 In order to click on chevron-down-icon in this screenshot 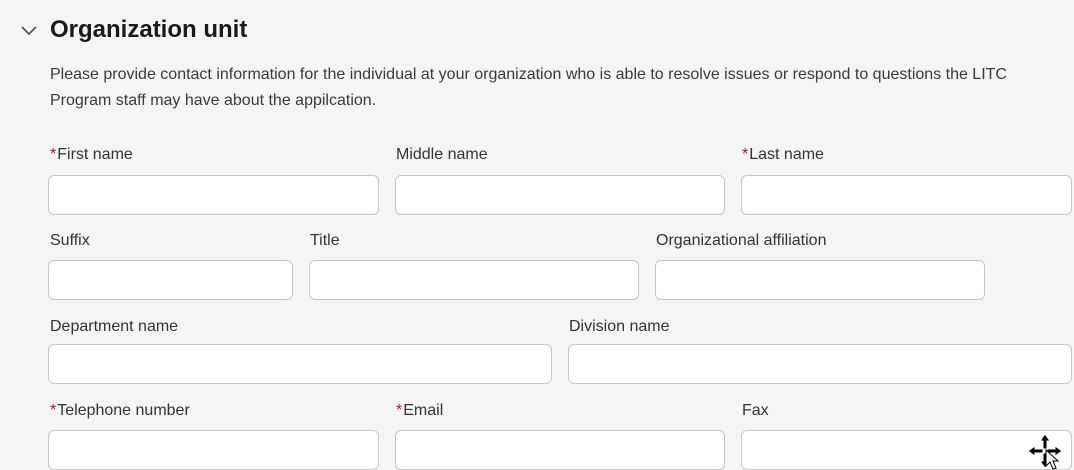, I will do `click(29, 31)`.